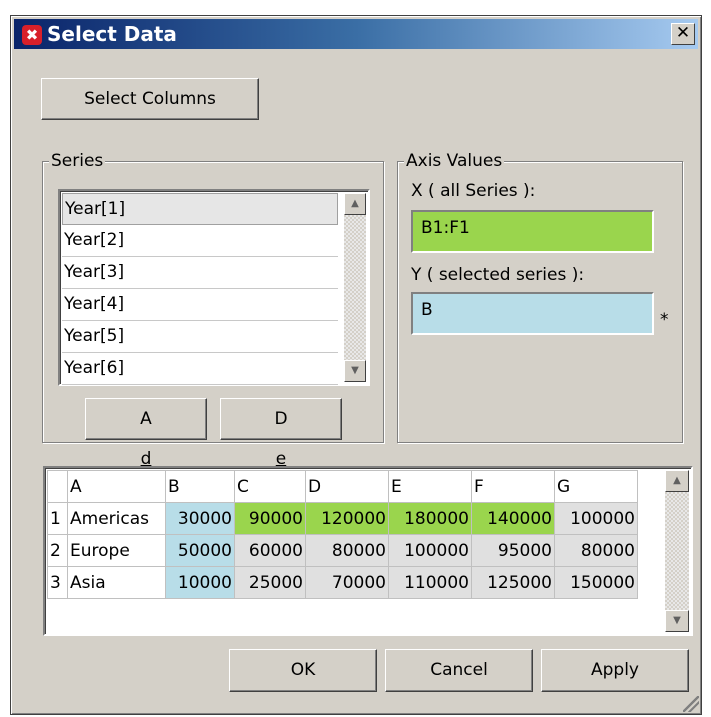 The width and height of the screenshot is (711, 717). I want to click on grid-cell: 50000, so click(200, 550).